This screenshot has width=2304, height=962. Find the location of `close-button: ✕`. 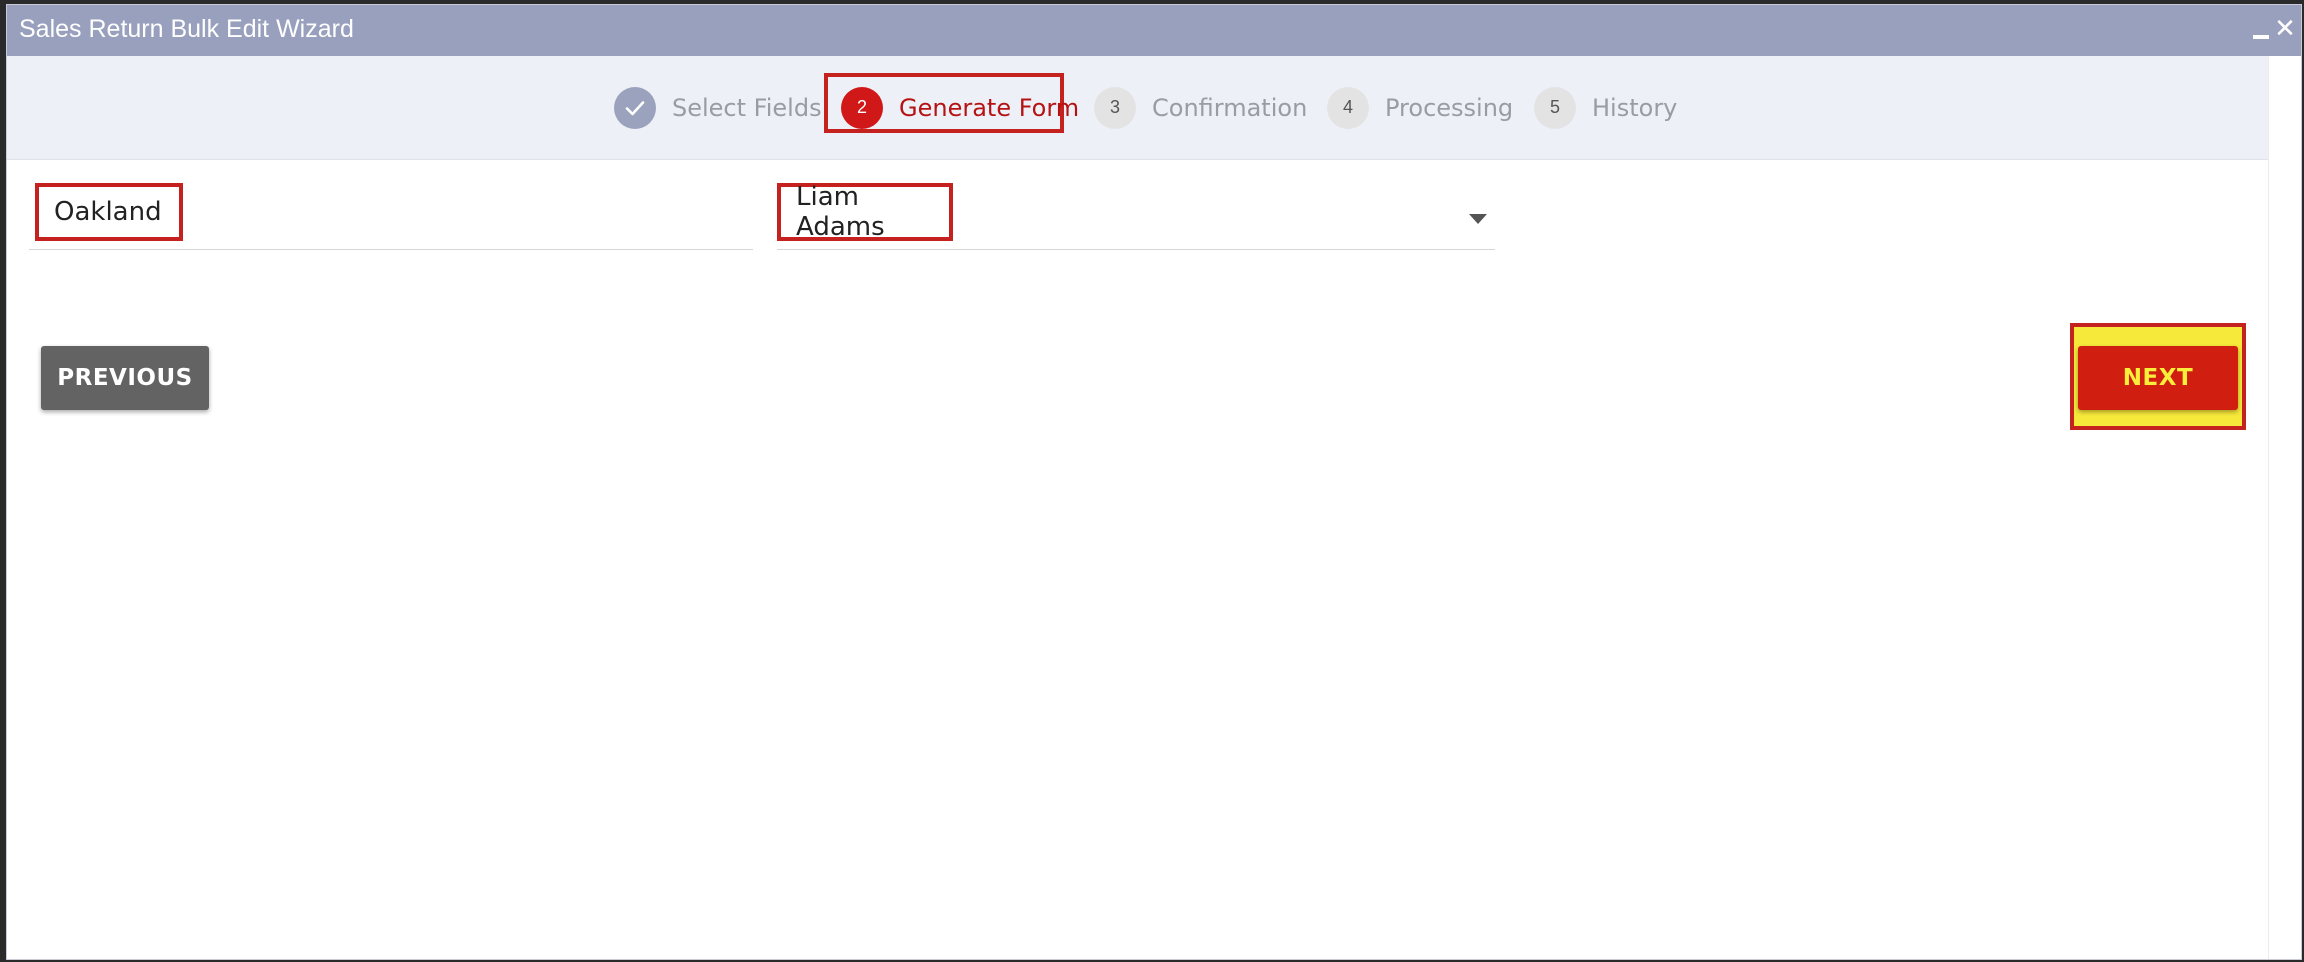

close-button: ✕ is located at coordinates (2285, 28).